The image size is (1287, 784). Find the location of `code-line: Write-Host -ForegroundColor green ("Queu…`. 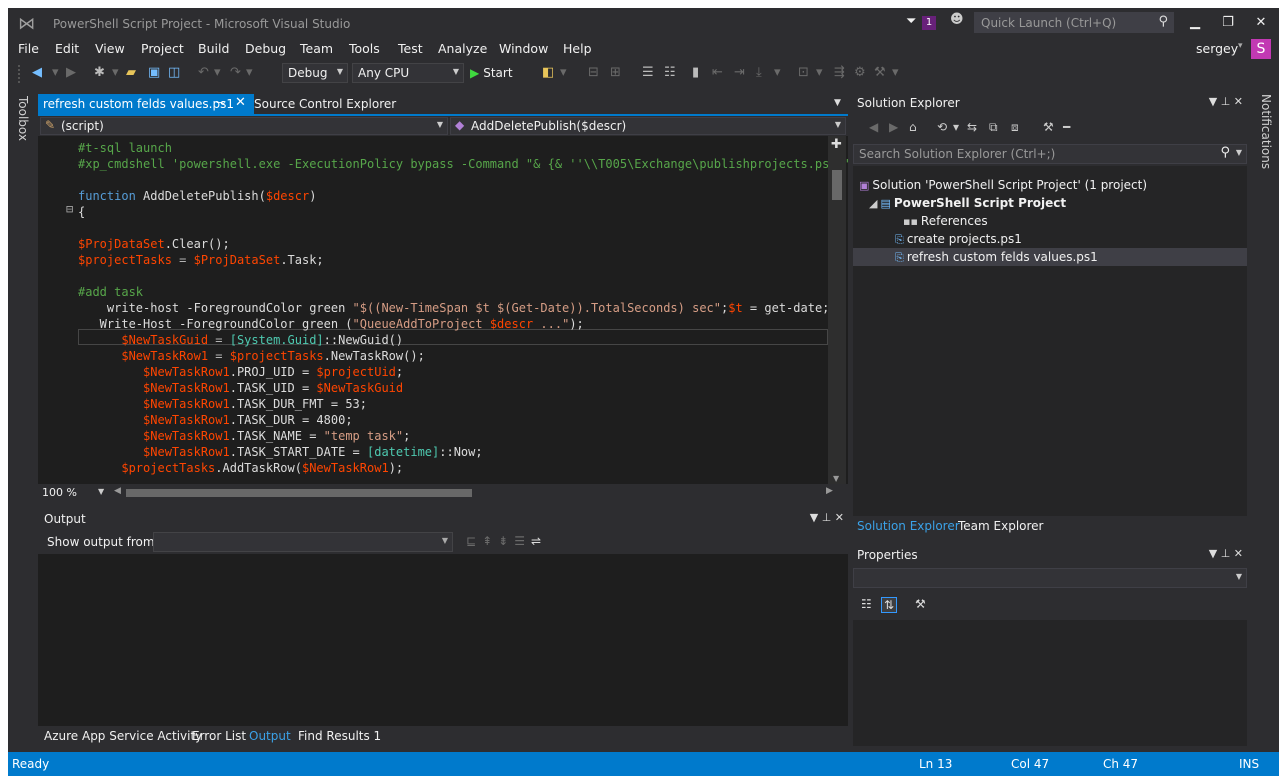

code-line: Write-Host -ForegroundColor green ("Queu… is located at coordinates (331, 324).